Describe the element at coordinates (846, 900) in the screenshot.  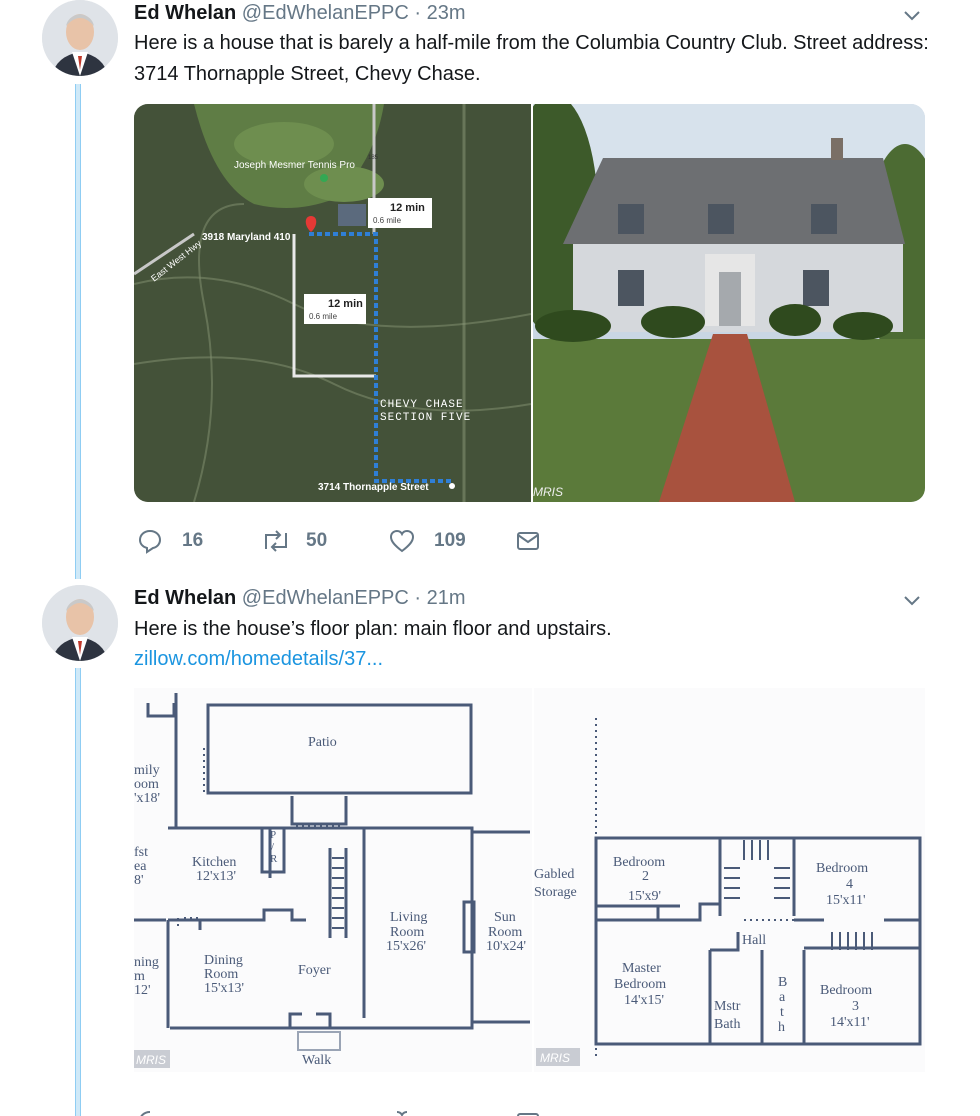
I see `plan-bed4-3: 15'x11'` at that location.